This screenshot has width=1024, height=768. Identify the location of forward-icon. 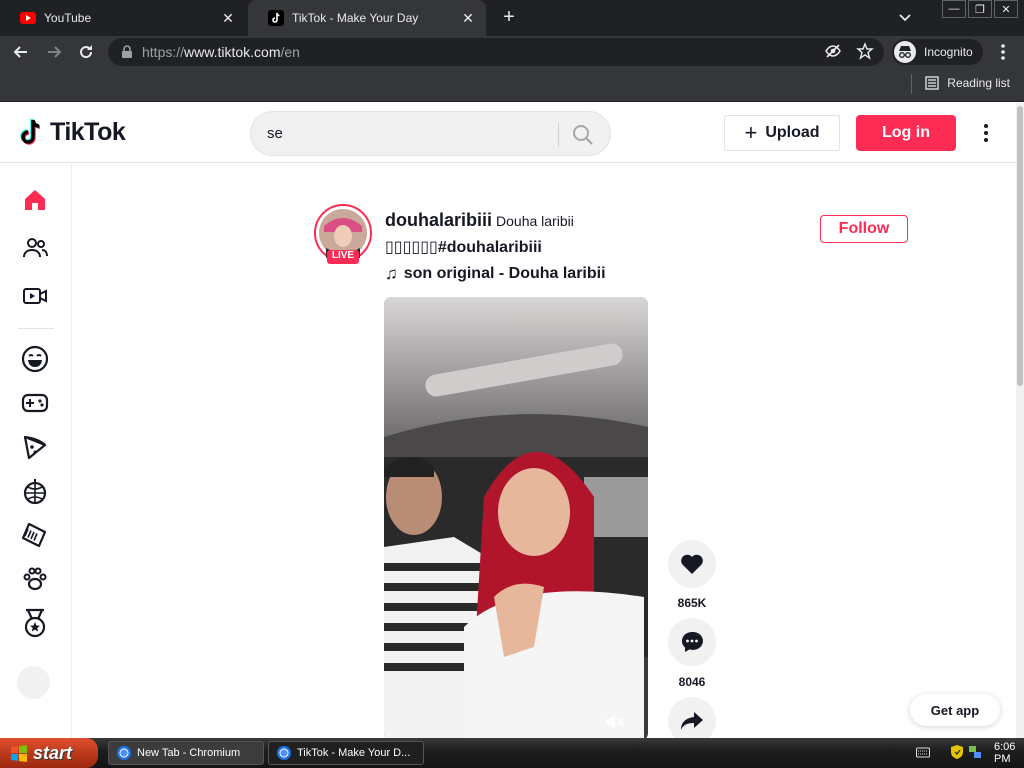
(54, 52).